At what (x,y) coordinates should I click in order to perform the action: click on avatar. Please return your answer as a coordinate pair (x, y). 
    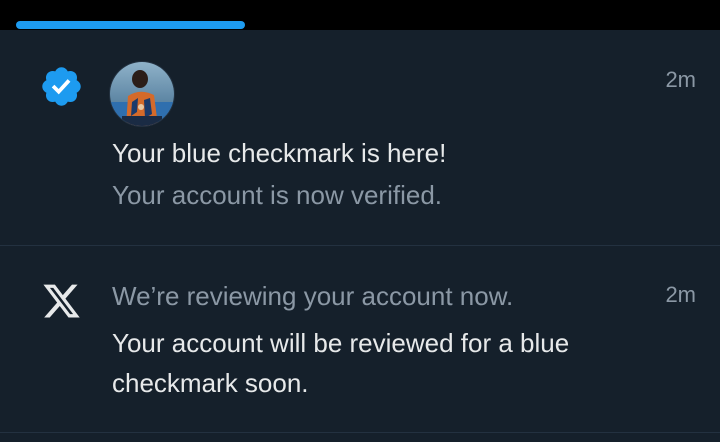
    Looking at the image, I should click on (142, 94).